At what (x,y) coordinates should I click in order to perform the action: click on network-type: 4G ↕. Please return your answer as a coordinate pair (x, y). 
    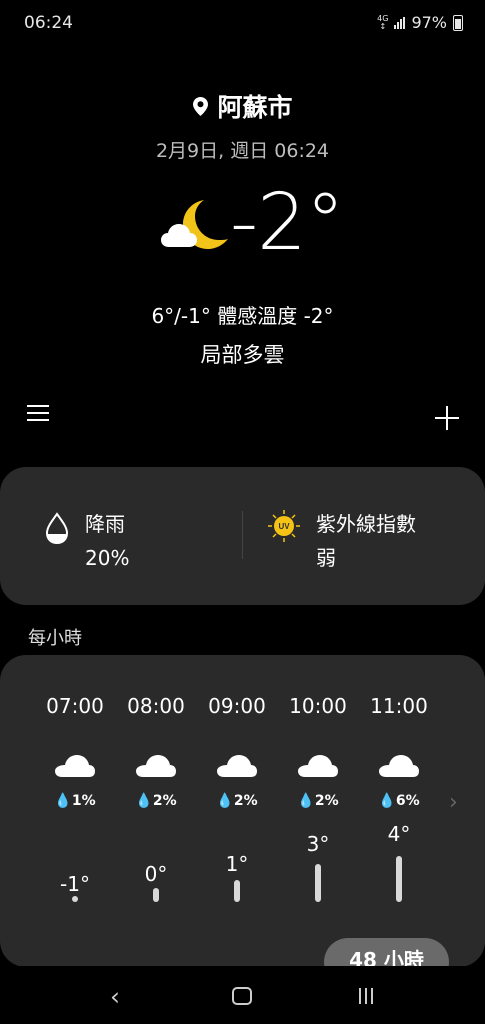
    Looking at the image, I should click on (383, 22).